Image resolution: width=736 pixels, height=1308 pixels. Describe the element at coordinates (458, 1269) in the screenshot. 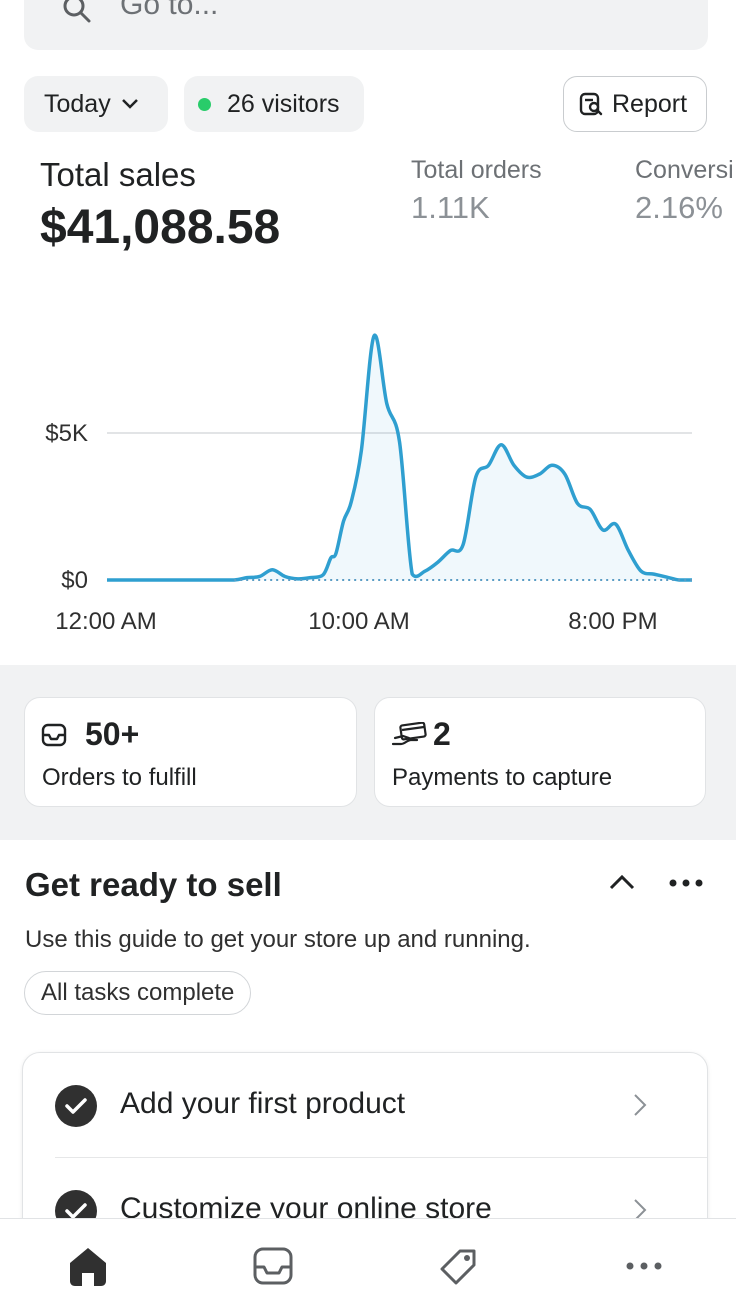

I see `products-icon` at that location.